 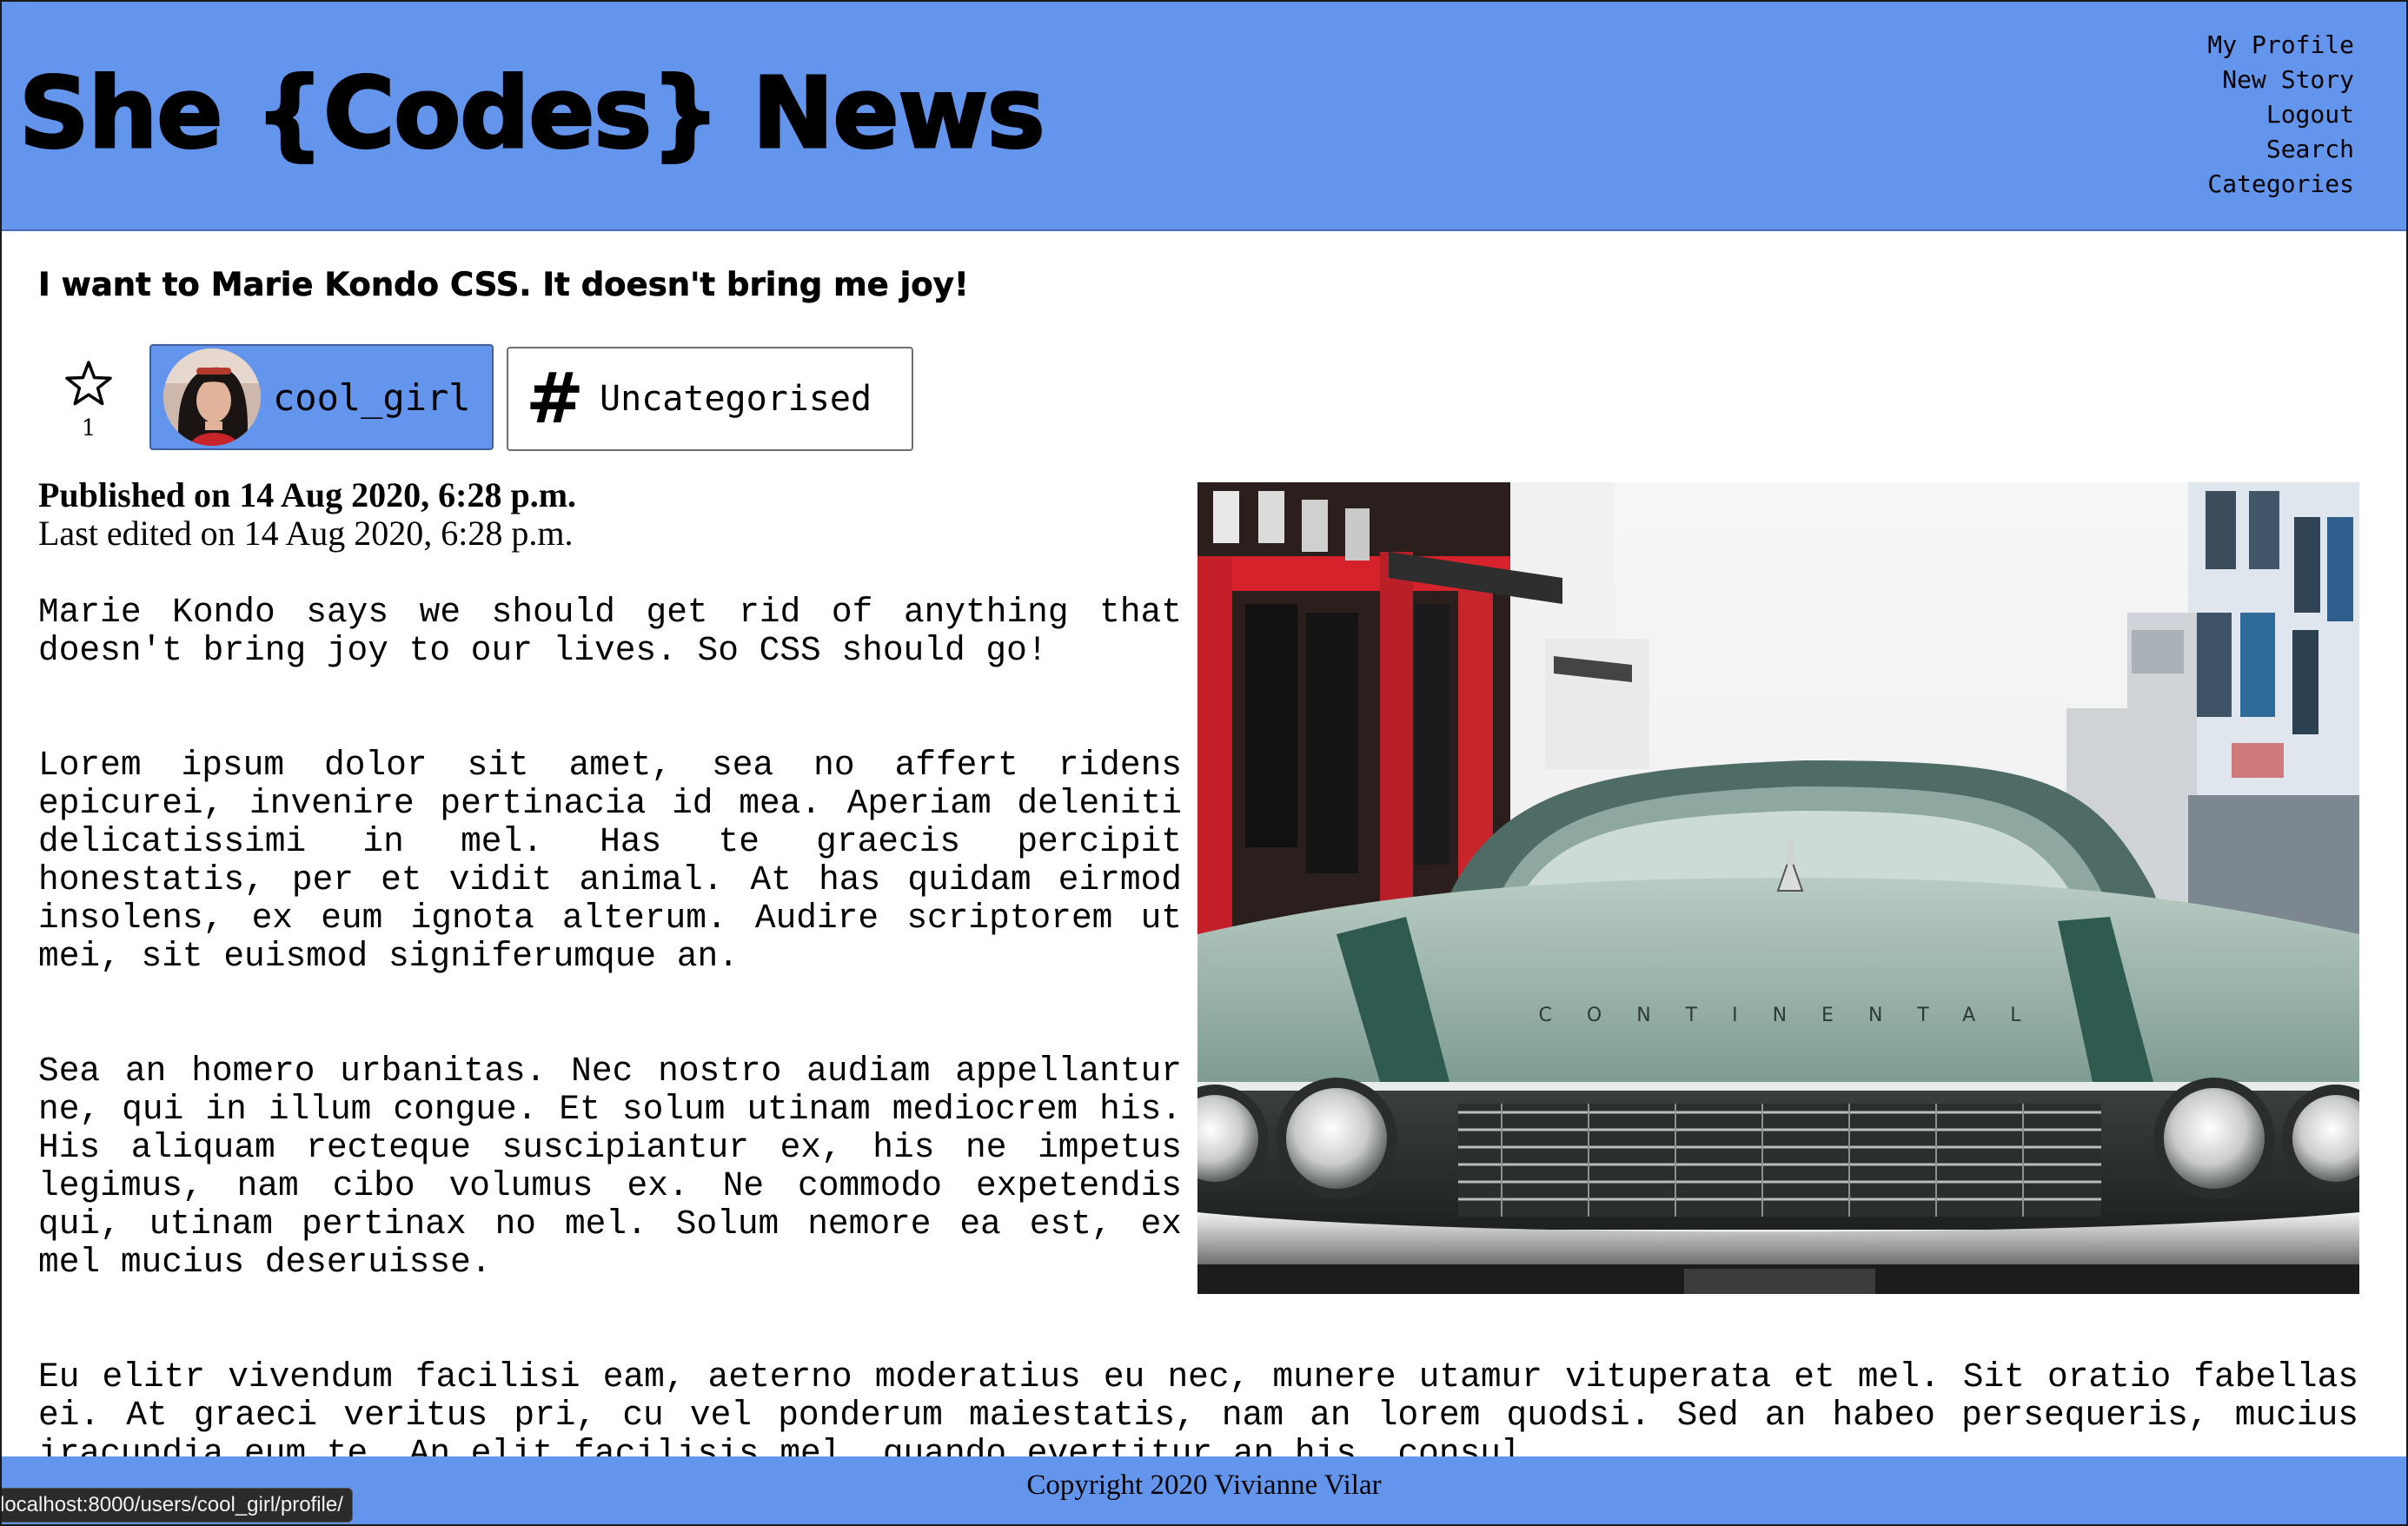 What do you see at coordinates (306, 533) in the screenshot?
I see `last-edited-date: Last edited on 14 Aug 2020, 6:28 p.m.` at bounding box center [306, 533].